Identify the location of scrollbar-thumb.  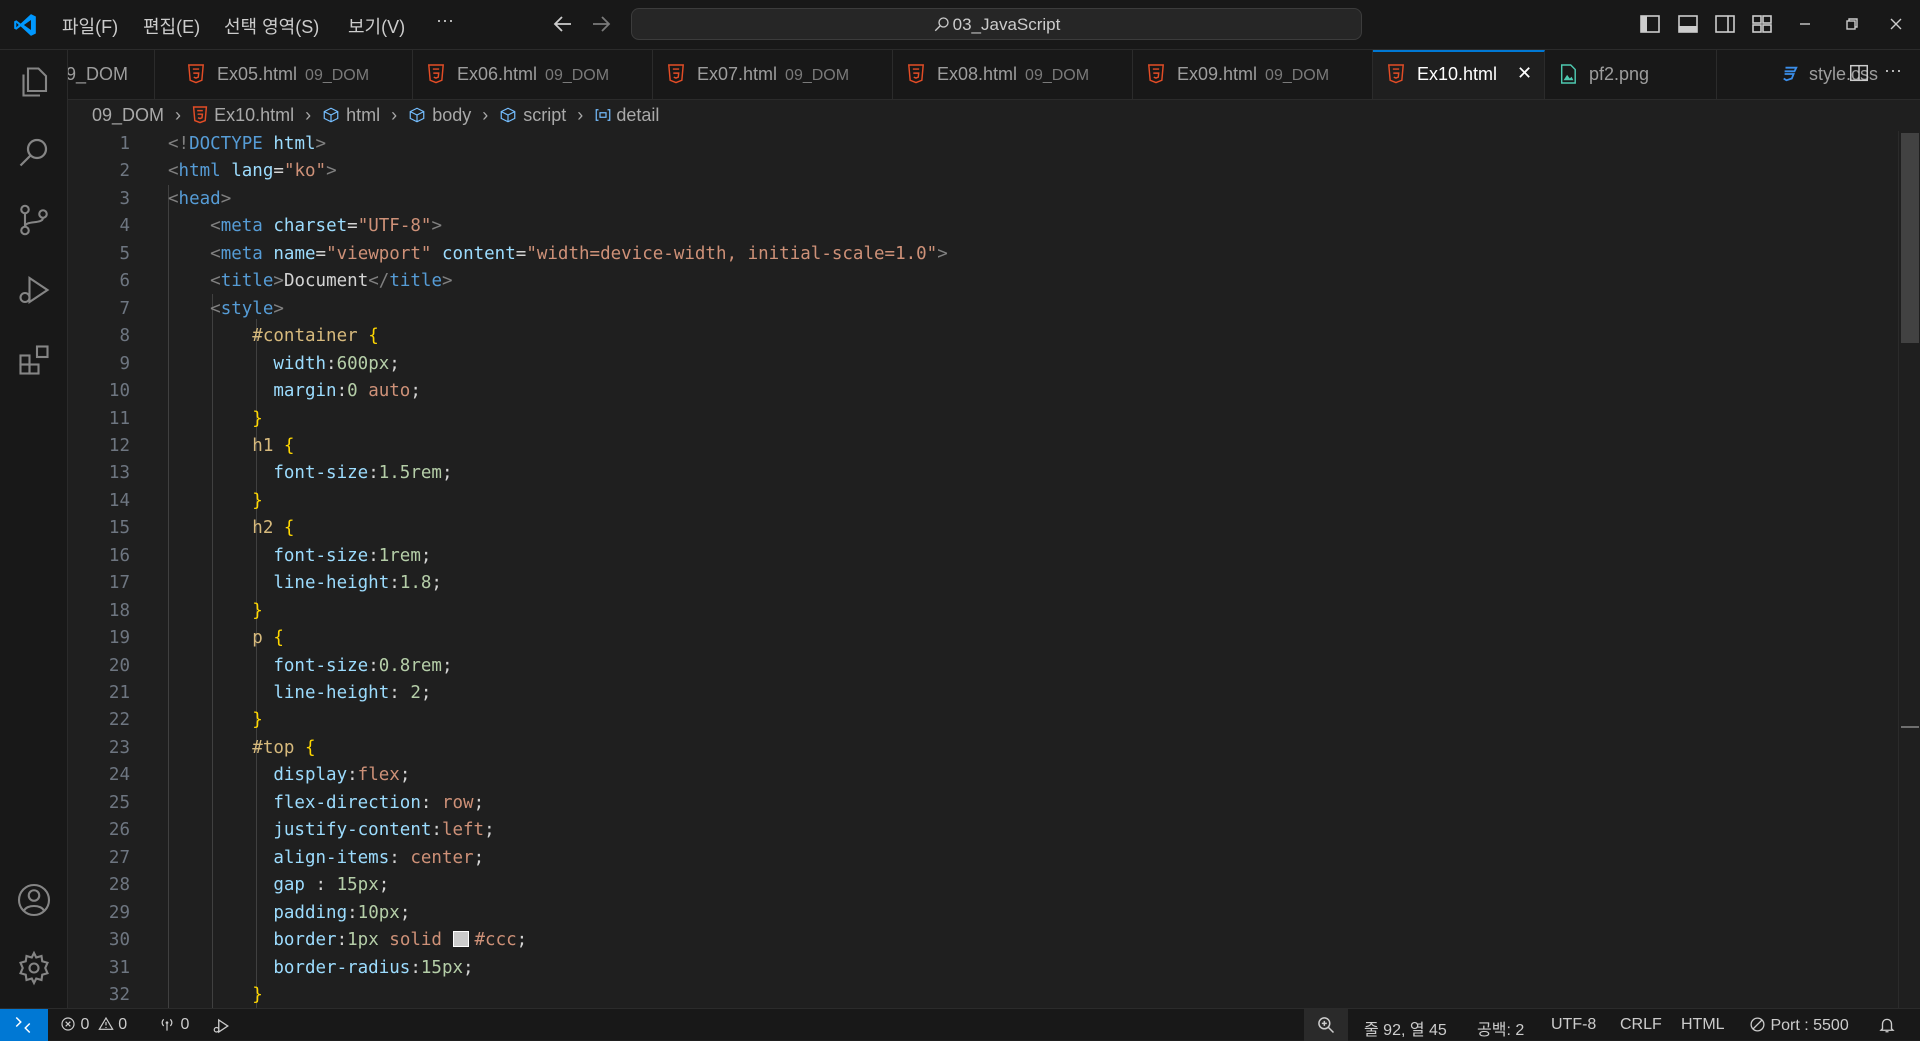
(1910, 238).